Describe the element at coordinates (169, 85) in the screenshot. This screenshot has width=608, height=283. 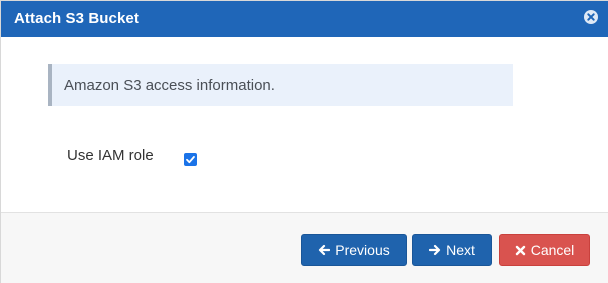
I see `info-text: Amazon S3 access information.` at that location.